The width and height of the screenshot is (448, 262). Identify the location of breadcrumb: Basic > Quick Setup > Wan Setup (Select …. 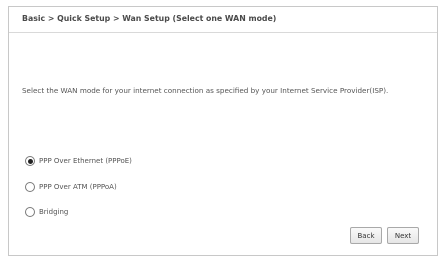
(149, 18).